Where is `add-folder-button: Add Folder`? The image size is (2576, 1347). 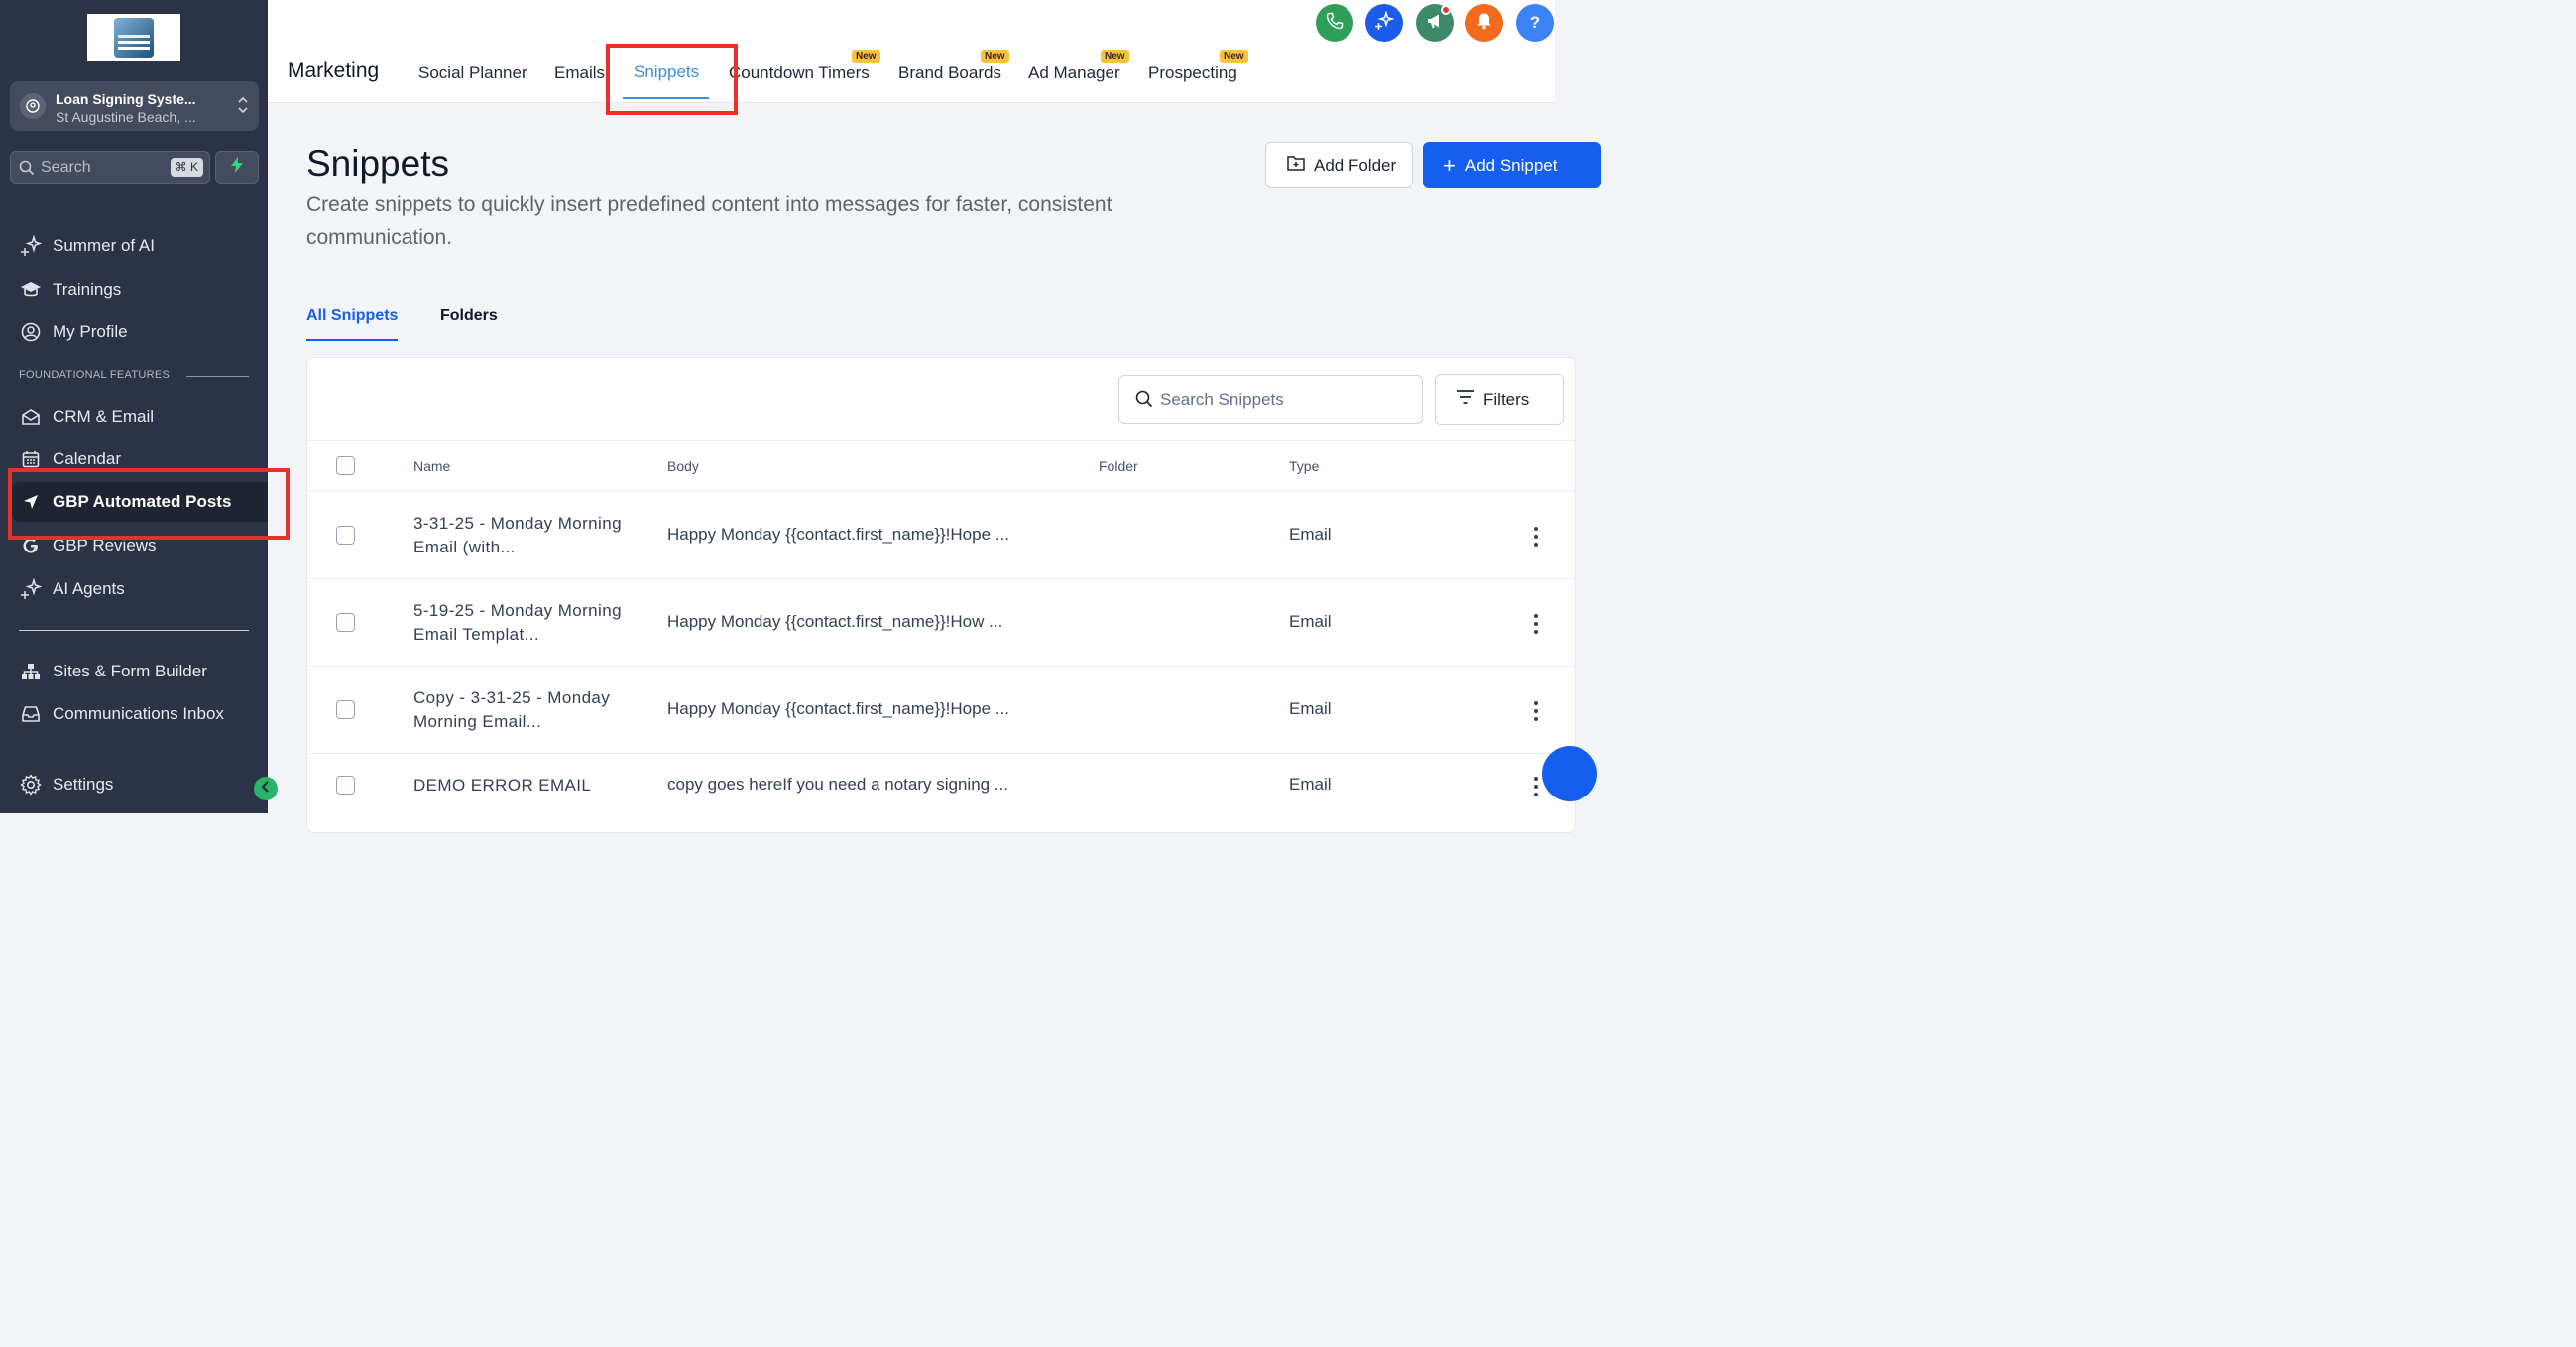
add-folder-button: Add Folder is located at coordinates (1339, 165).